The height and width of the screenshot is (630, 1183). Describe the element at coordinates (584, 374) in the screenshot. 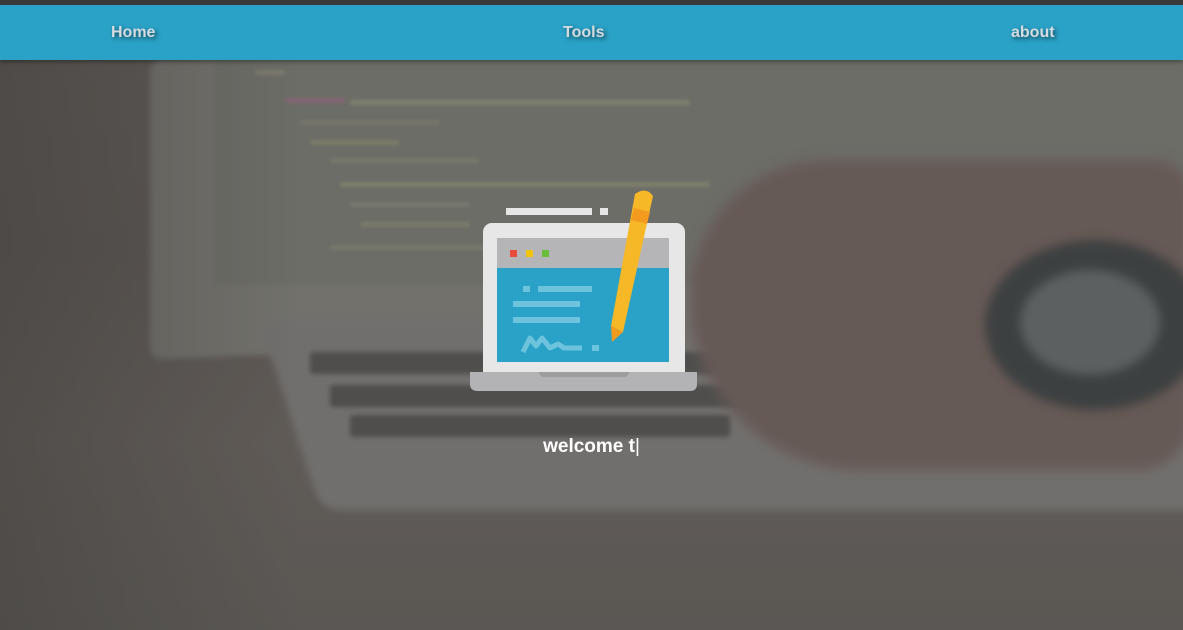

I see `laptop-notch` at that location.